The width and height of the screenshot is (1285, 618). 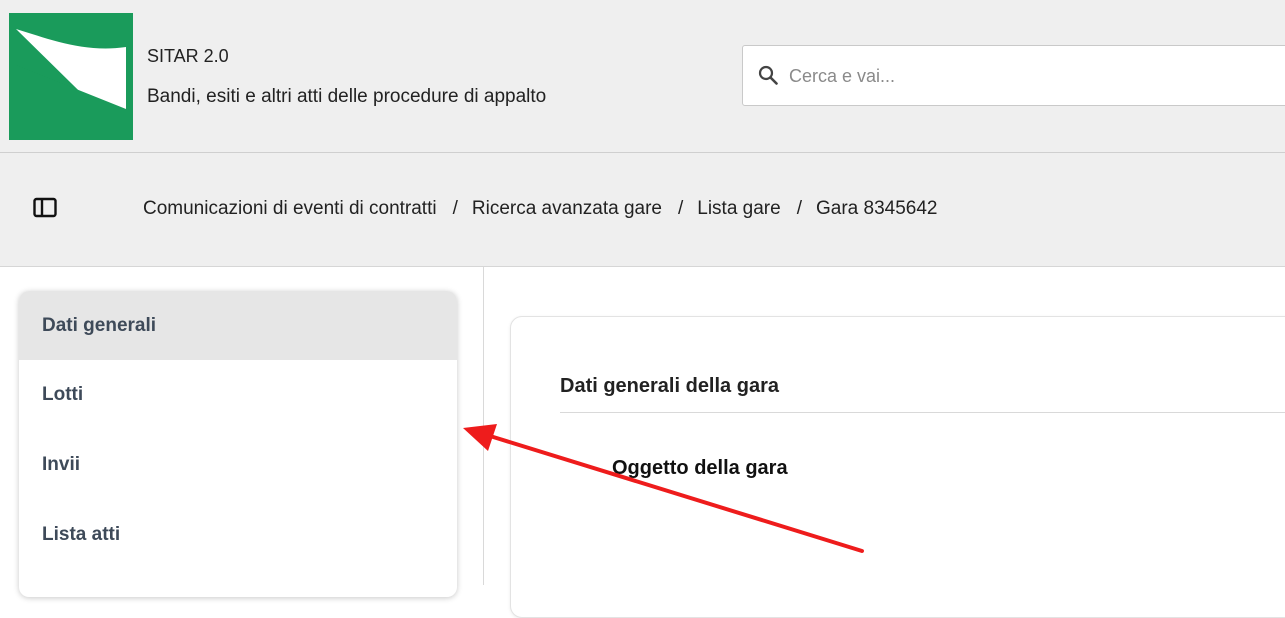 What do you see at coordinates (45, 208) in the screenshot?
I see `sidebar-toggle-icon` at bounding box center [45, 208].